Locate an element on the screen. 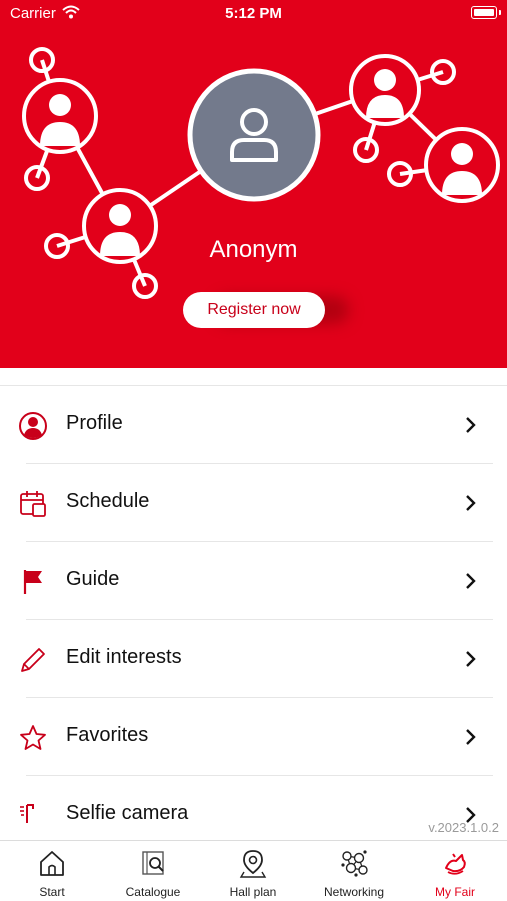  register-now-button: Register now is located at coordinates (254, 310).